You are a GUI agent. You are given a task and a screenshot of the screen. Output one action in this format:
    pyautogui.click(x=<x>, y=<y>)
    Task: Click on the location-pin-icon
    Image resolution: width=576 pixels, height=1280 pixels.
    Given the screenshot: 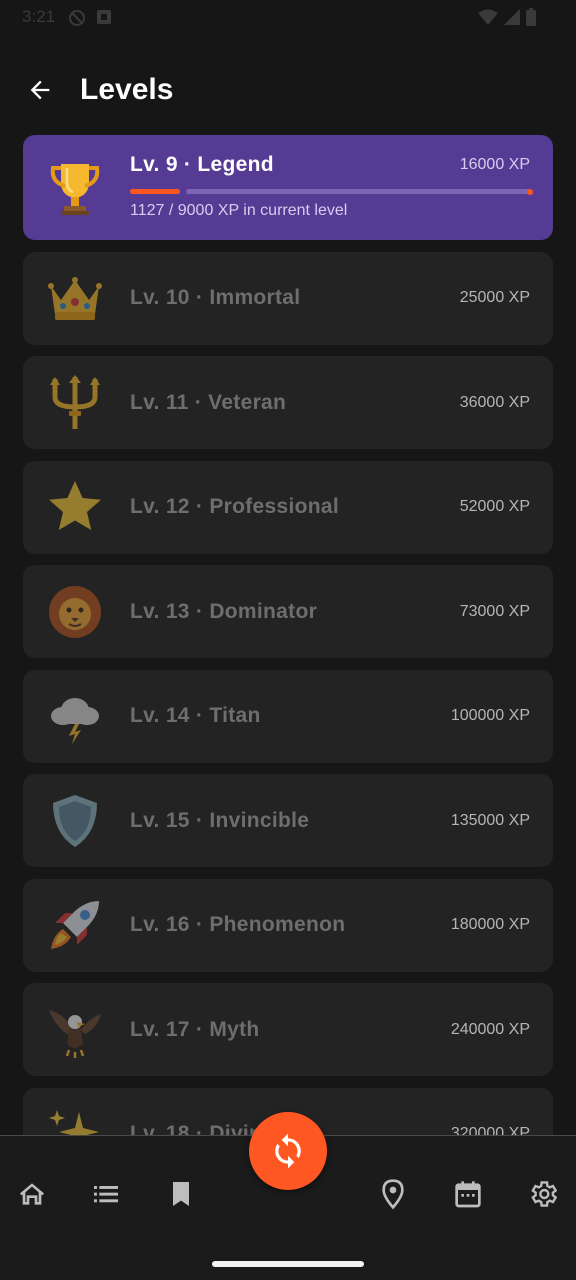 What is the action you would take?
    pyautogui.click(x=393, y=1194)
    